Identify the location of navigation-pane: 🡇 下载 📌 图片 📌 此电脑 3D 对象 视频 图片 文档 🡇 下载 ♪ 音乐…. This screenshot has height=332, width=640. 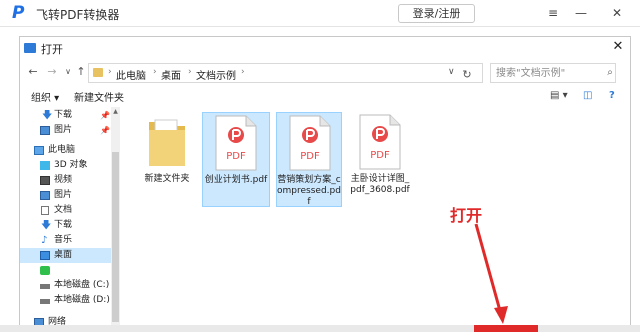
(70, 219).